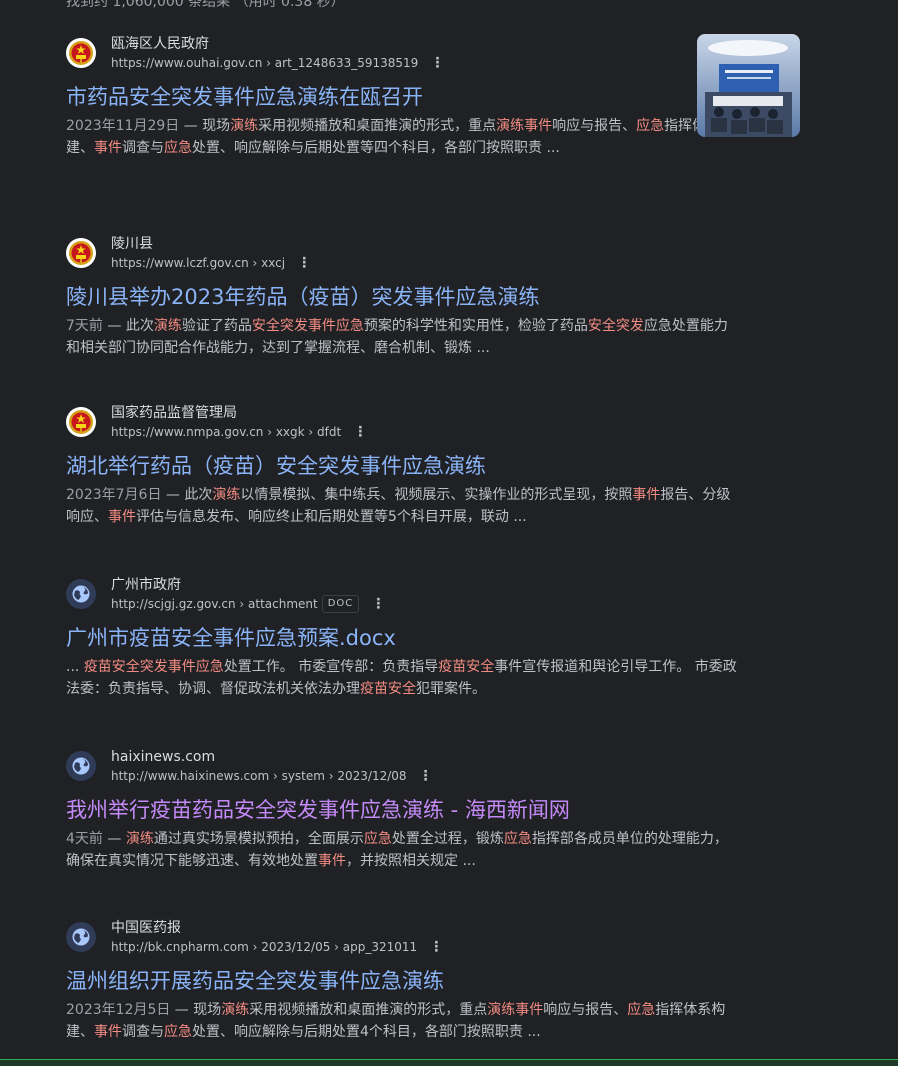  What do you see at coordinates (388, 689) in the screenshot?
I see `snippet-highlight: 疫苗安全` at bounding box center [388, 689].